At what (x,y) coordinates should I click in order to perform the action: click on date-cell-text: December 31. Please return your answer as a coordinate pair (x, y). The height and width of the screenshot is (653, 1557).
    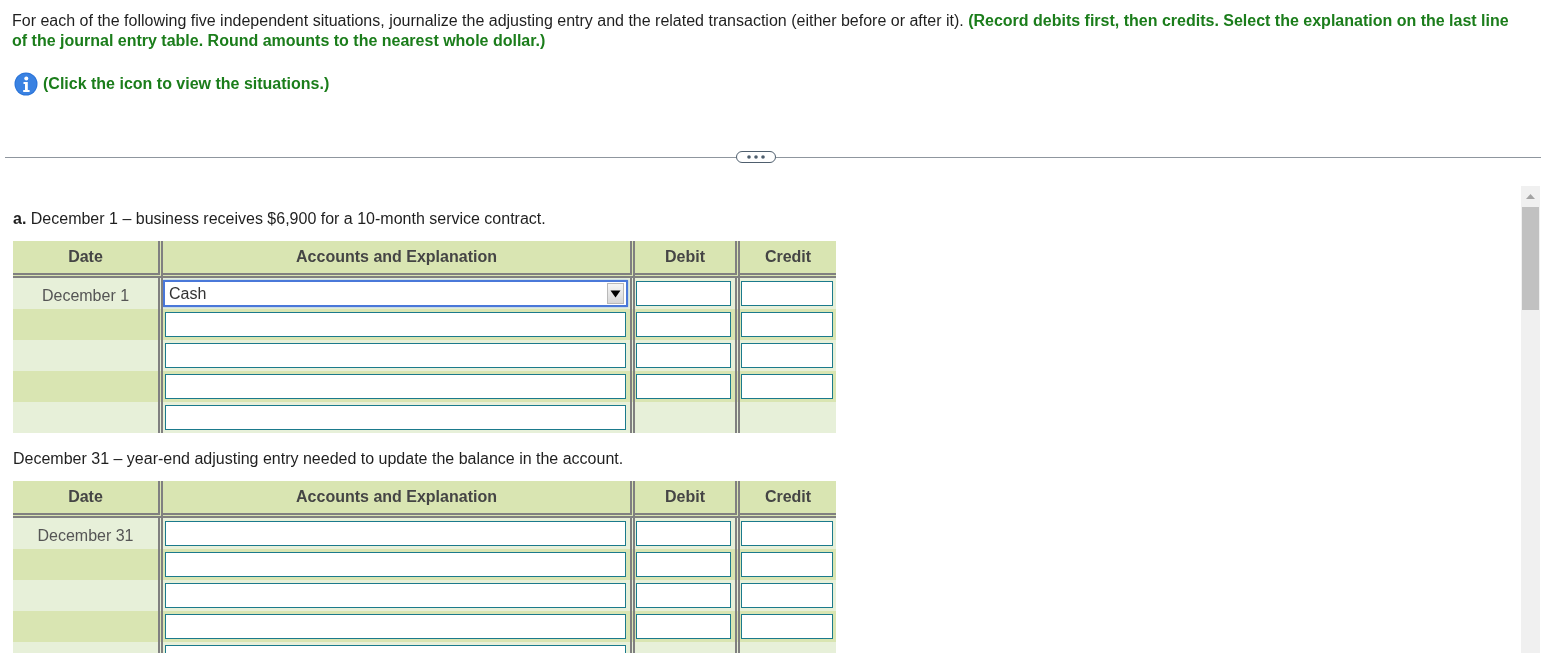
    Looking at the image, I should click on (85, 536).